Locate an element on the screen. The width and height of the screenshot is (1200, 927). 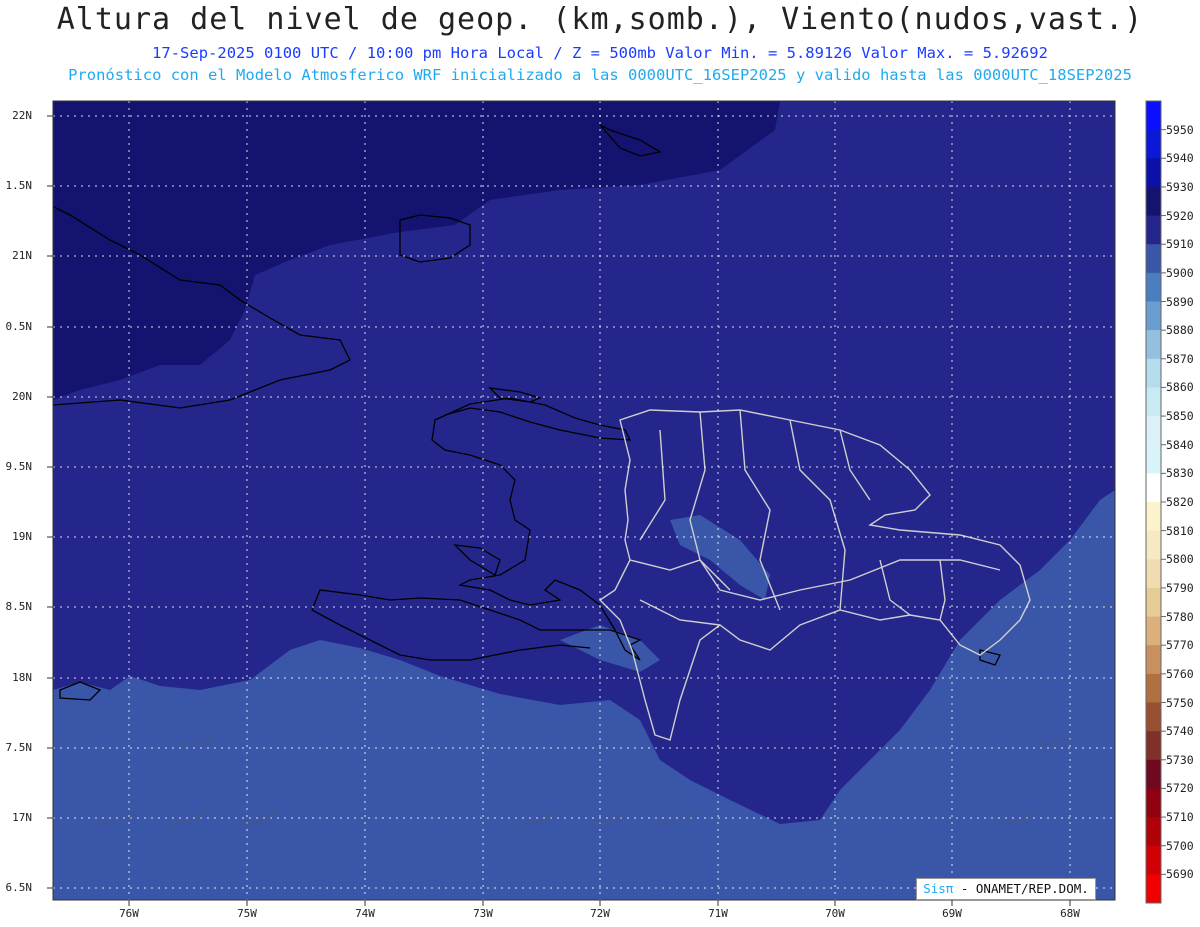
colorbar-label: 5920 is located at coordinates (1180, 215).